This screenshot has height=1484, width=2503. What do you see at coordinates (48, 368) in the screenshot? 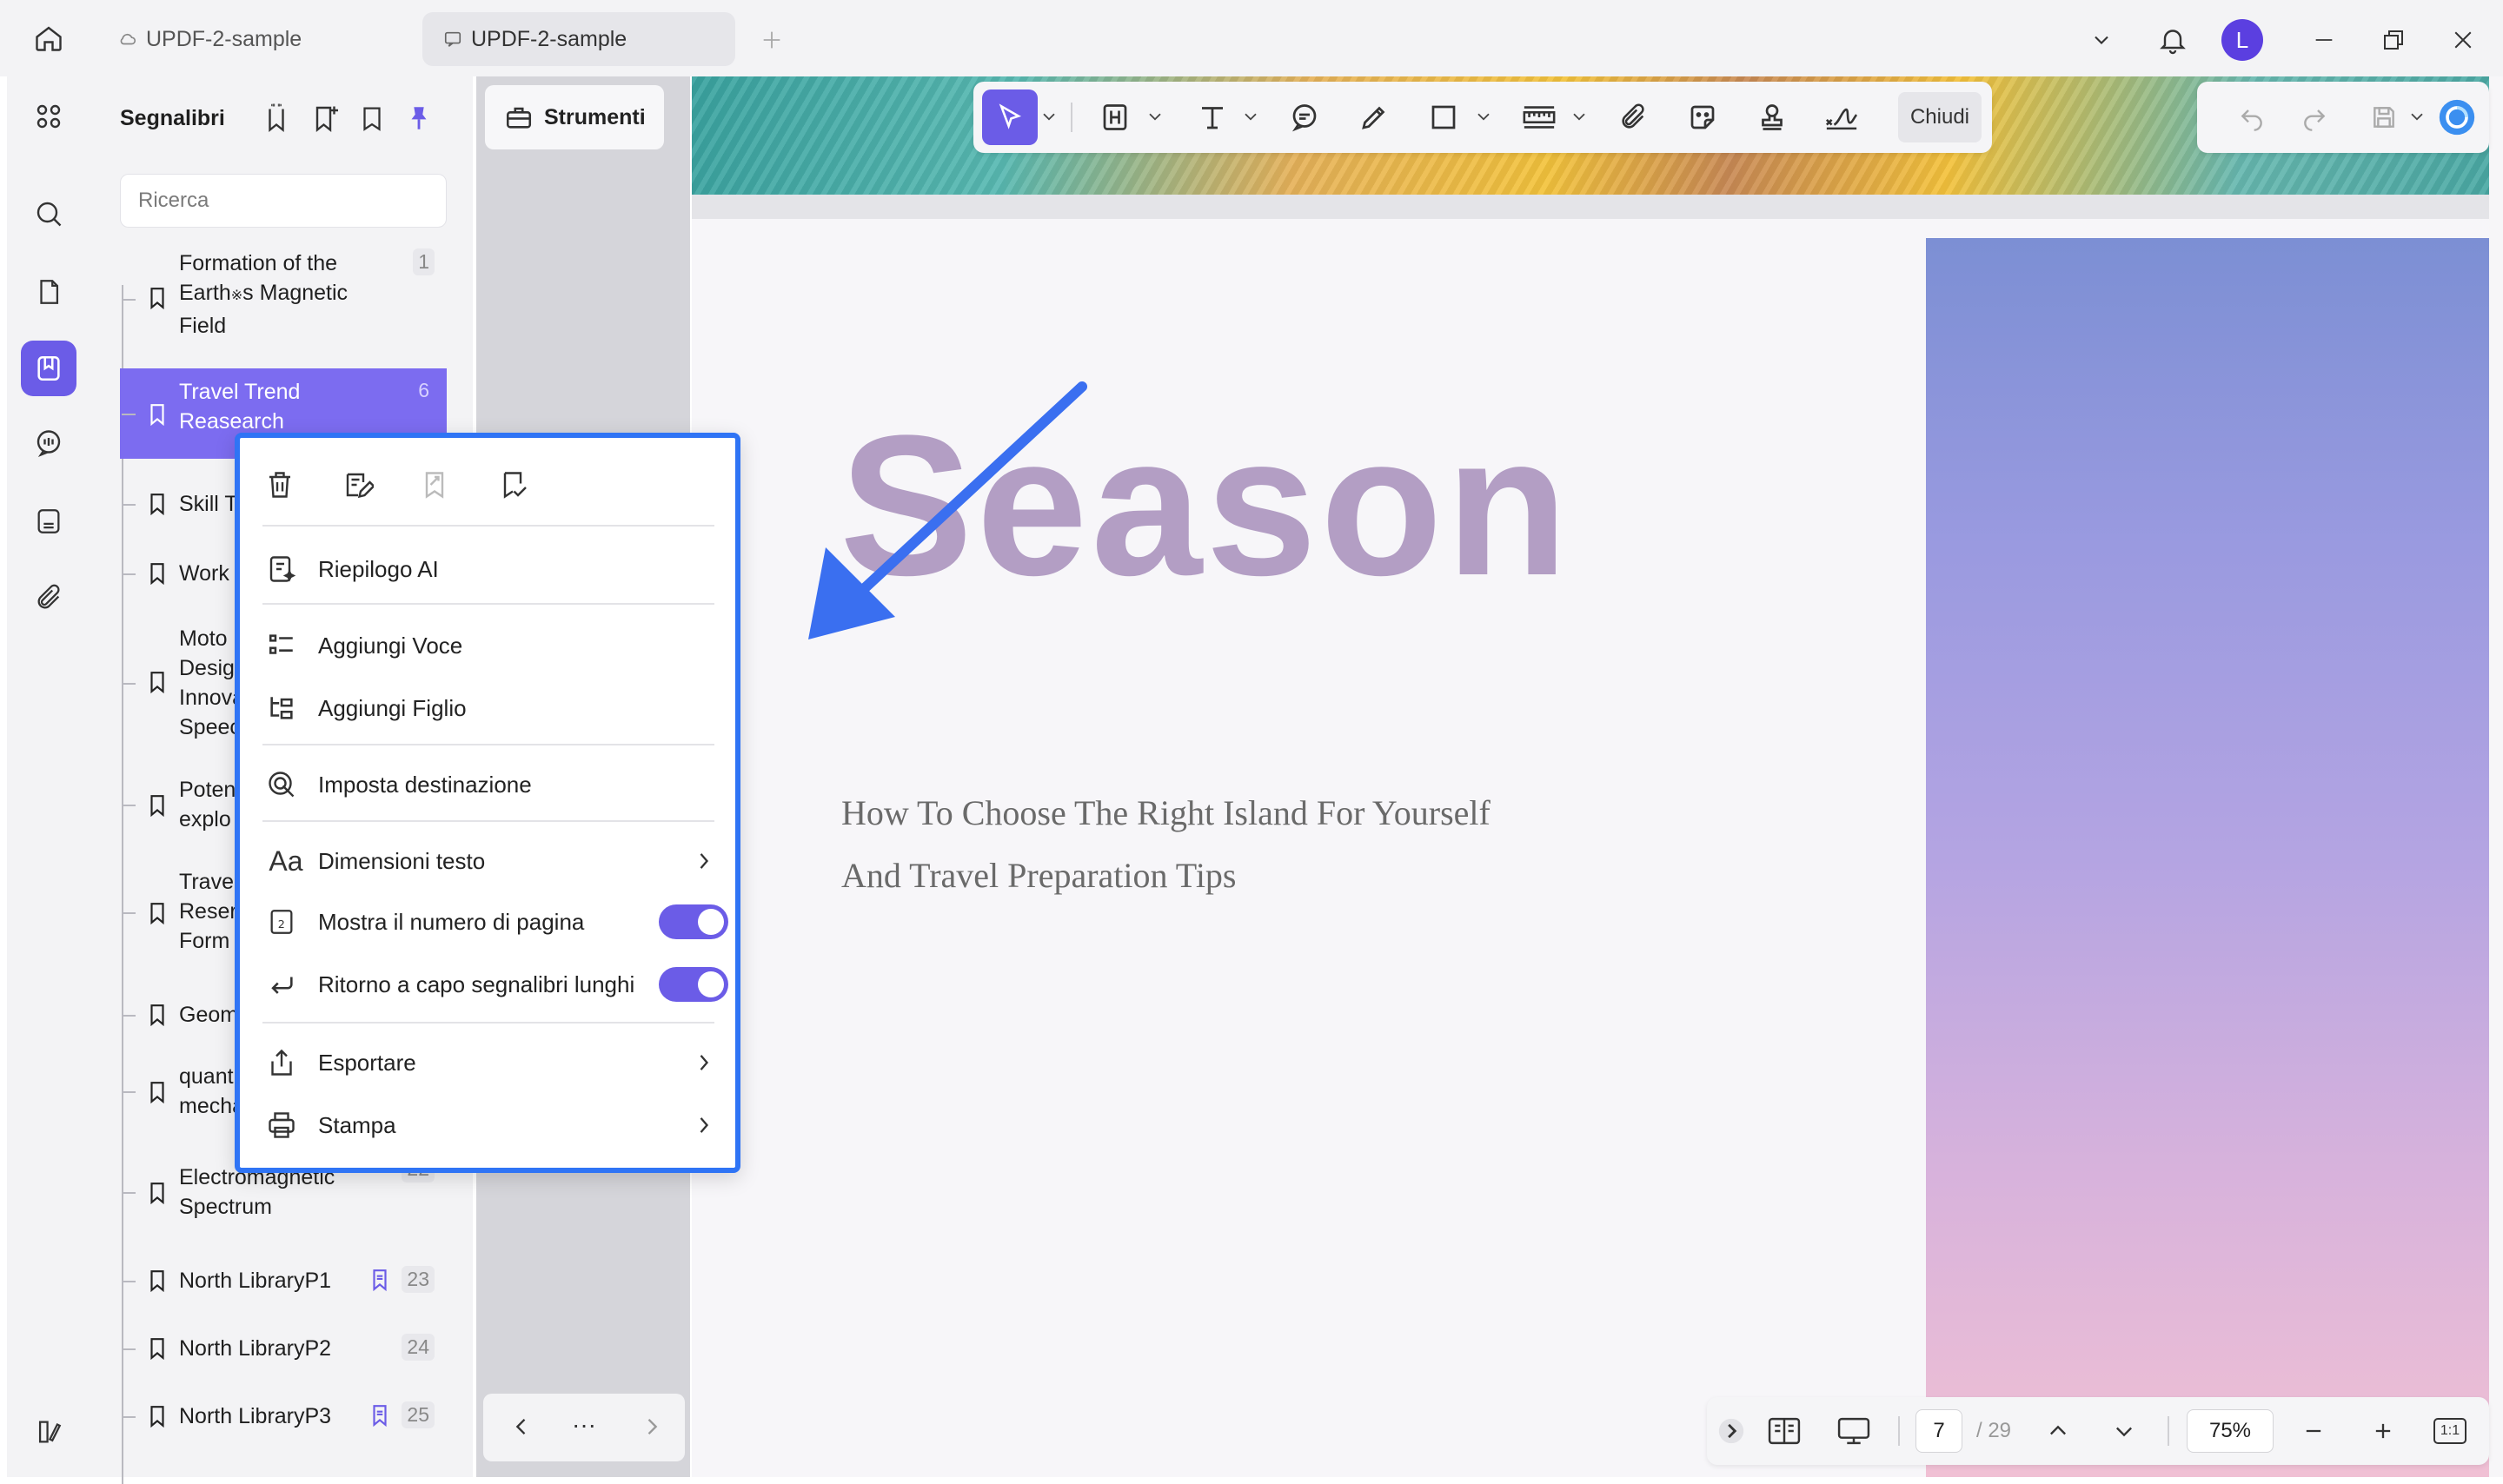
I see `bookmark-panel-icon` at bounding box center [48, 368].